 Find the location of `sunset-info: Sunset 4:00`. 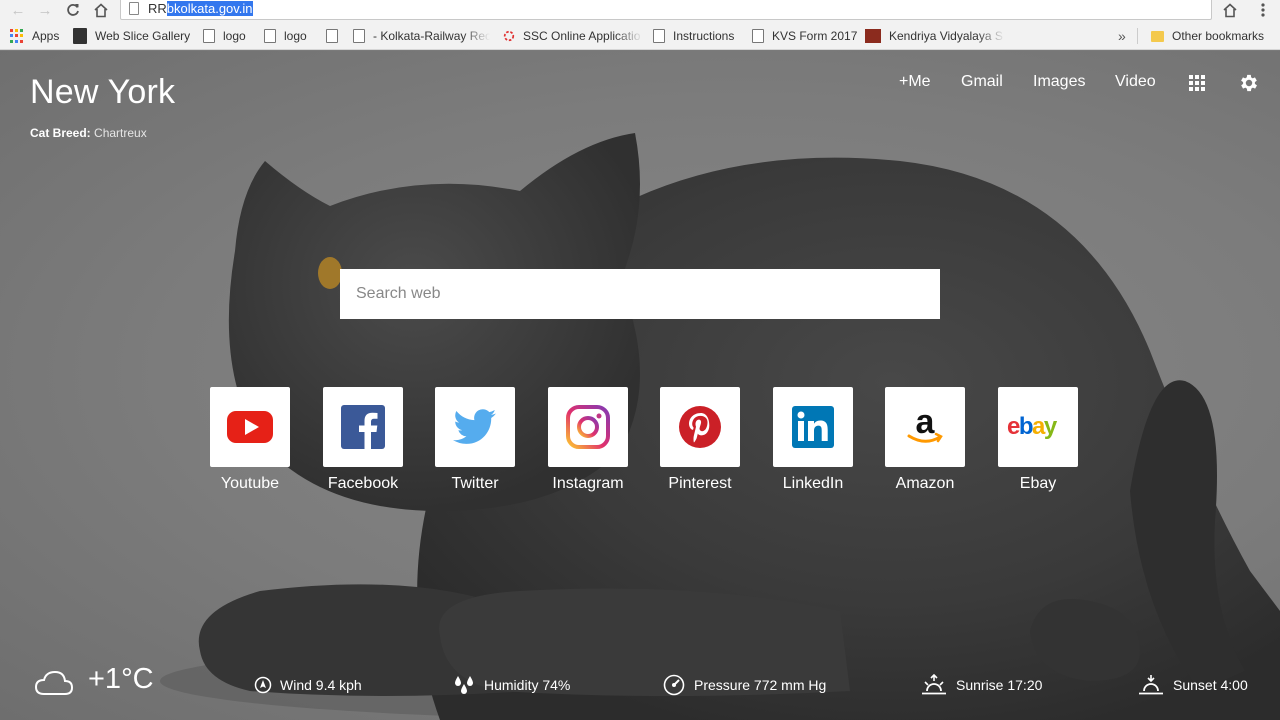

sunset-info: Sunset 4:00 is located at coordinates (1192, 685).